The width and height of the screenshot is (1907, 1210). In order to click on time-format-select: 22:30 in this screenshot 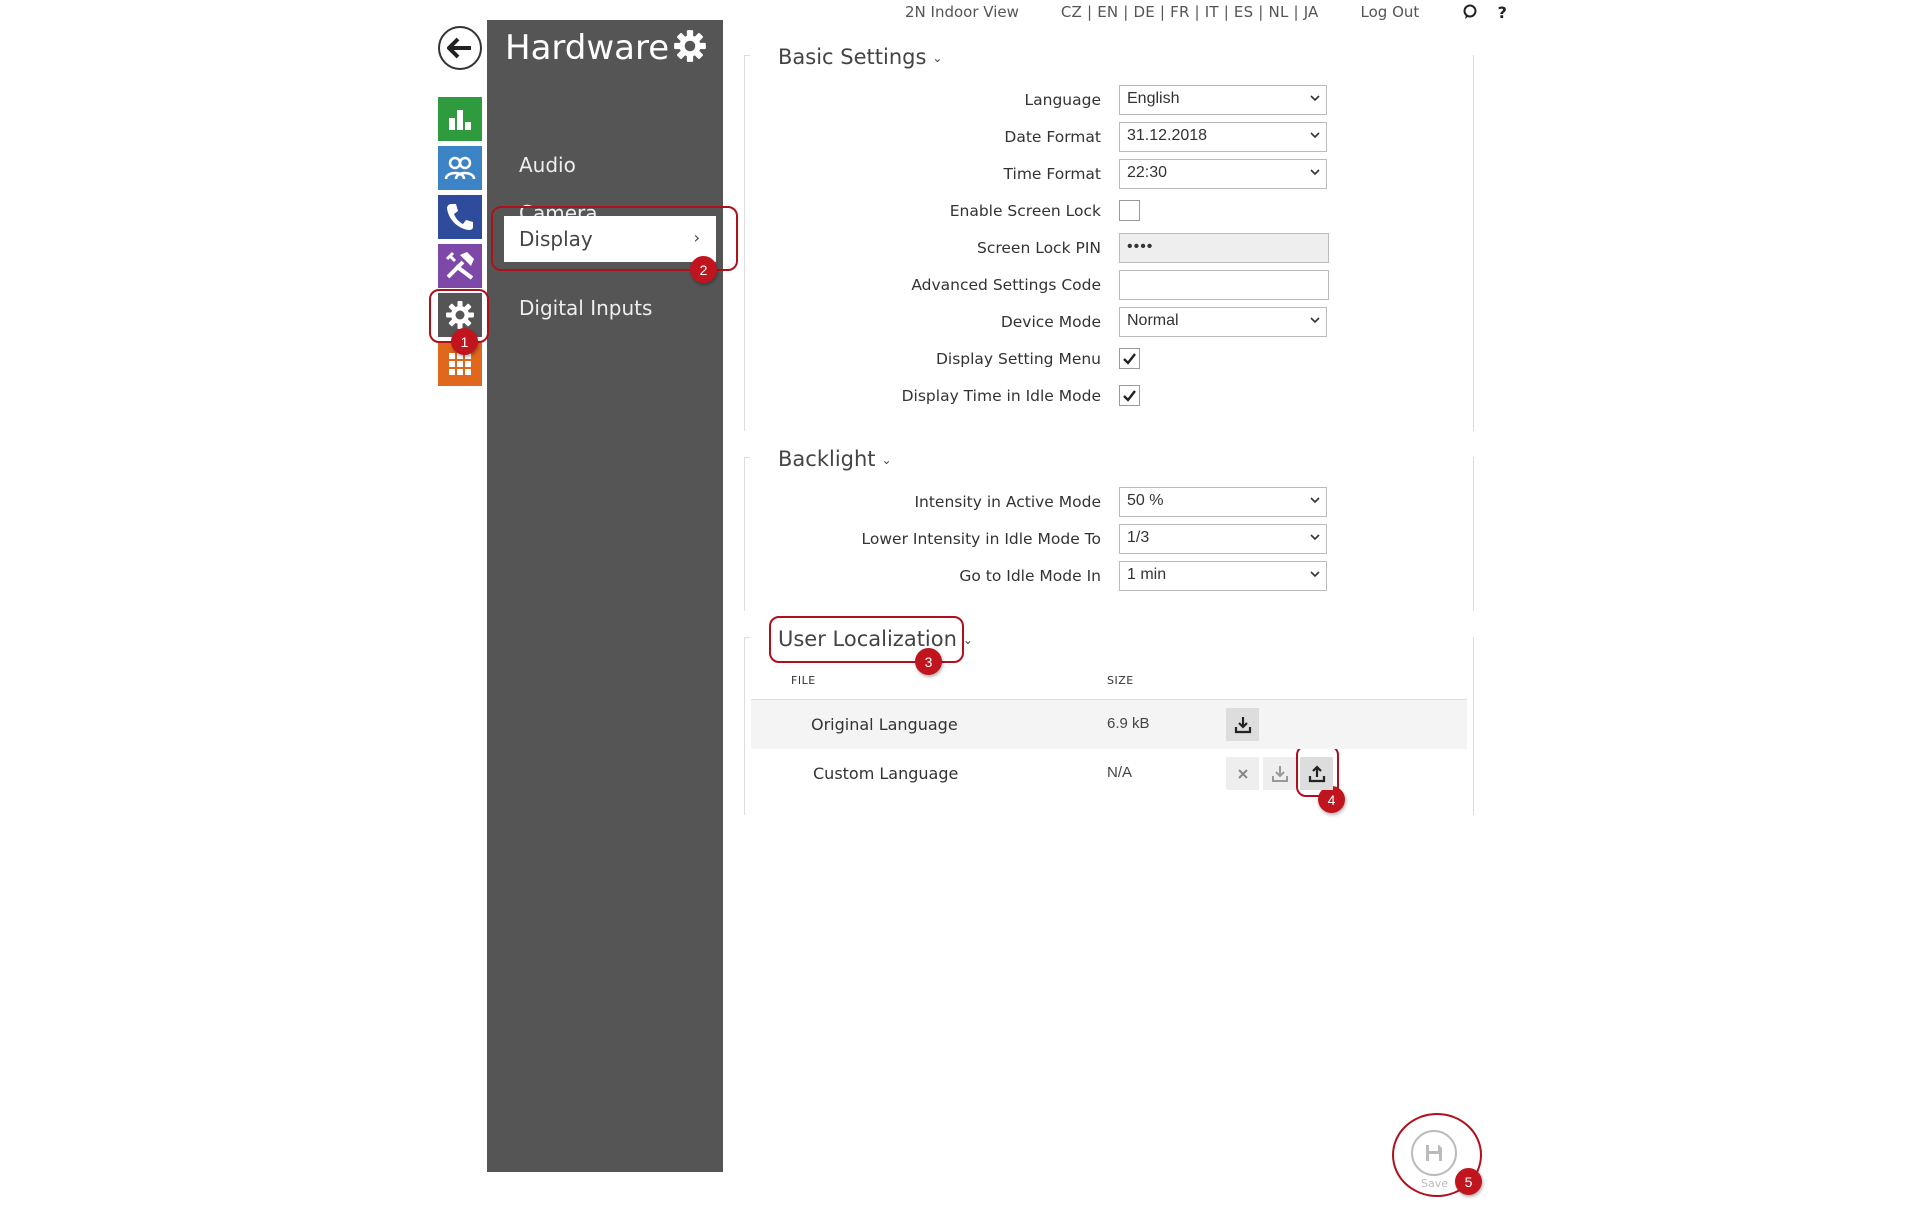, I will do `click(1223, 174)`.